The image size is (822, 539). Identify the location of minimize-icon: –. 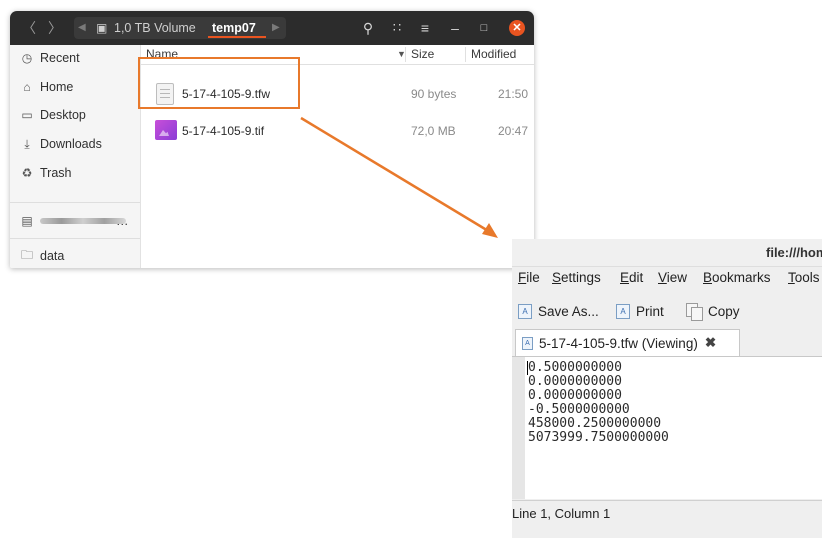
(455, 28).